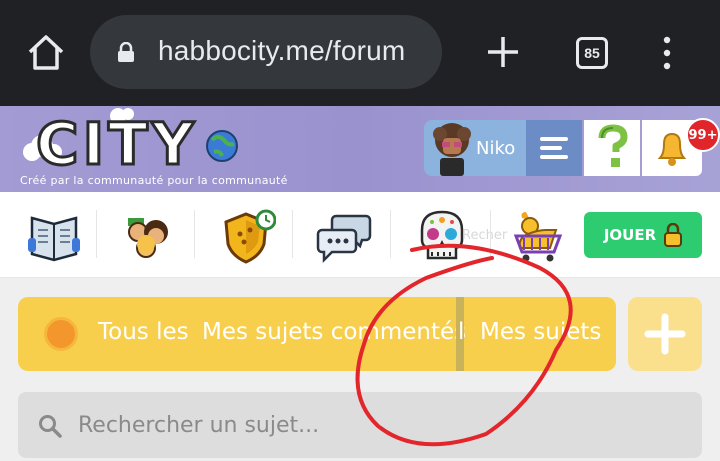 The width and height of the screenshot is (720, 461). I want to click on newspaper-icon, so click(54, 236).